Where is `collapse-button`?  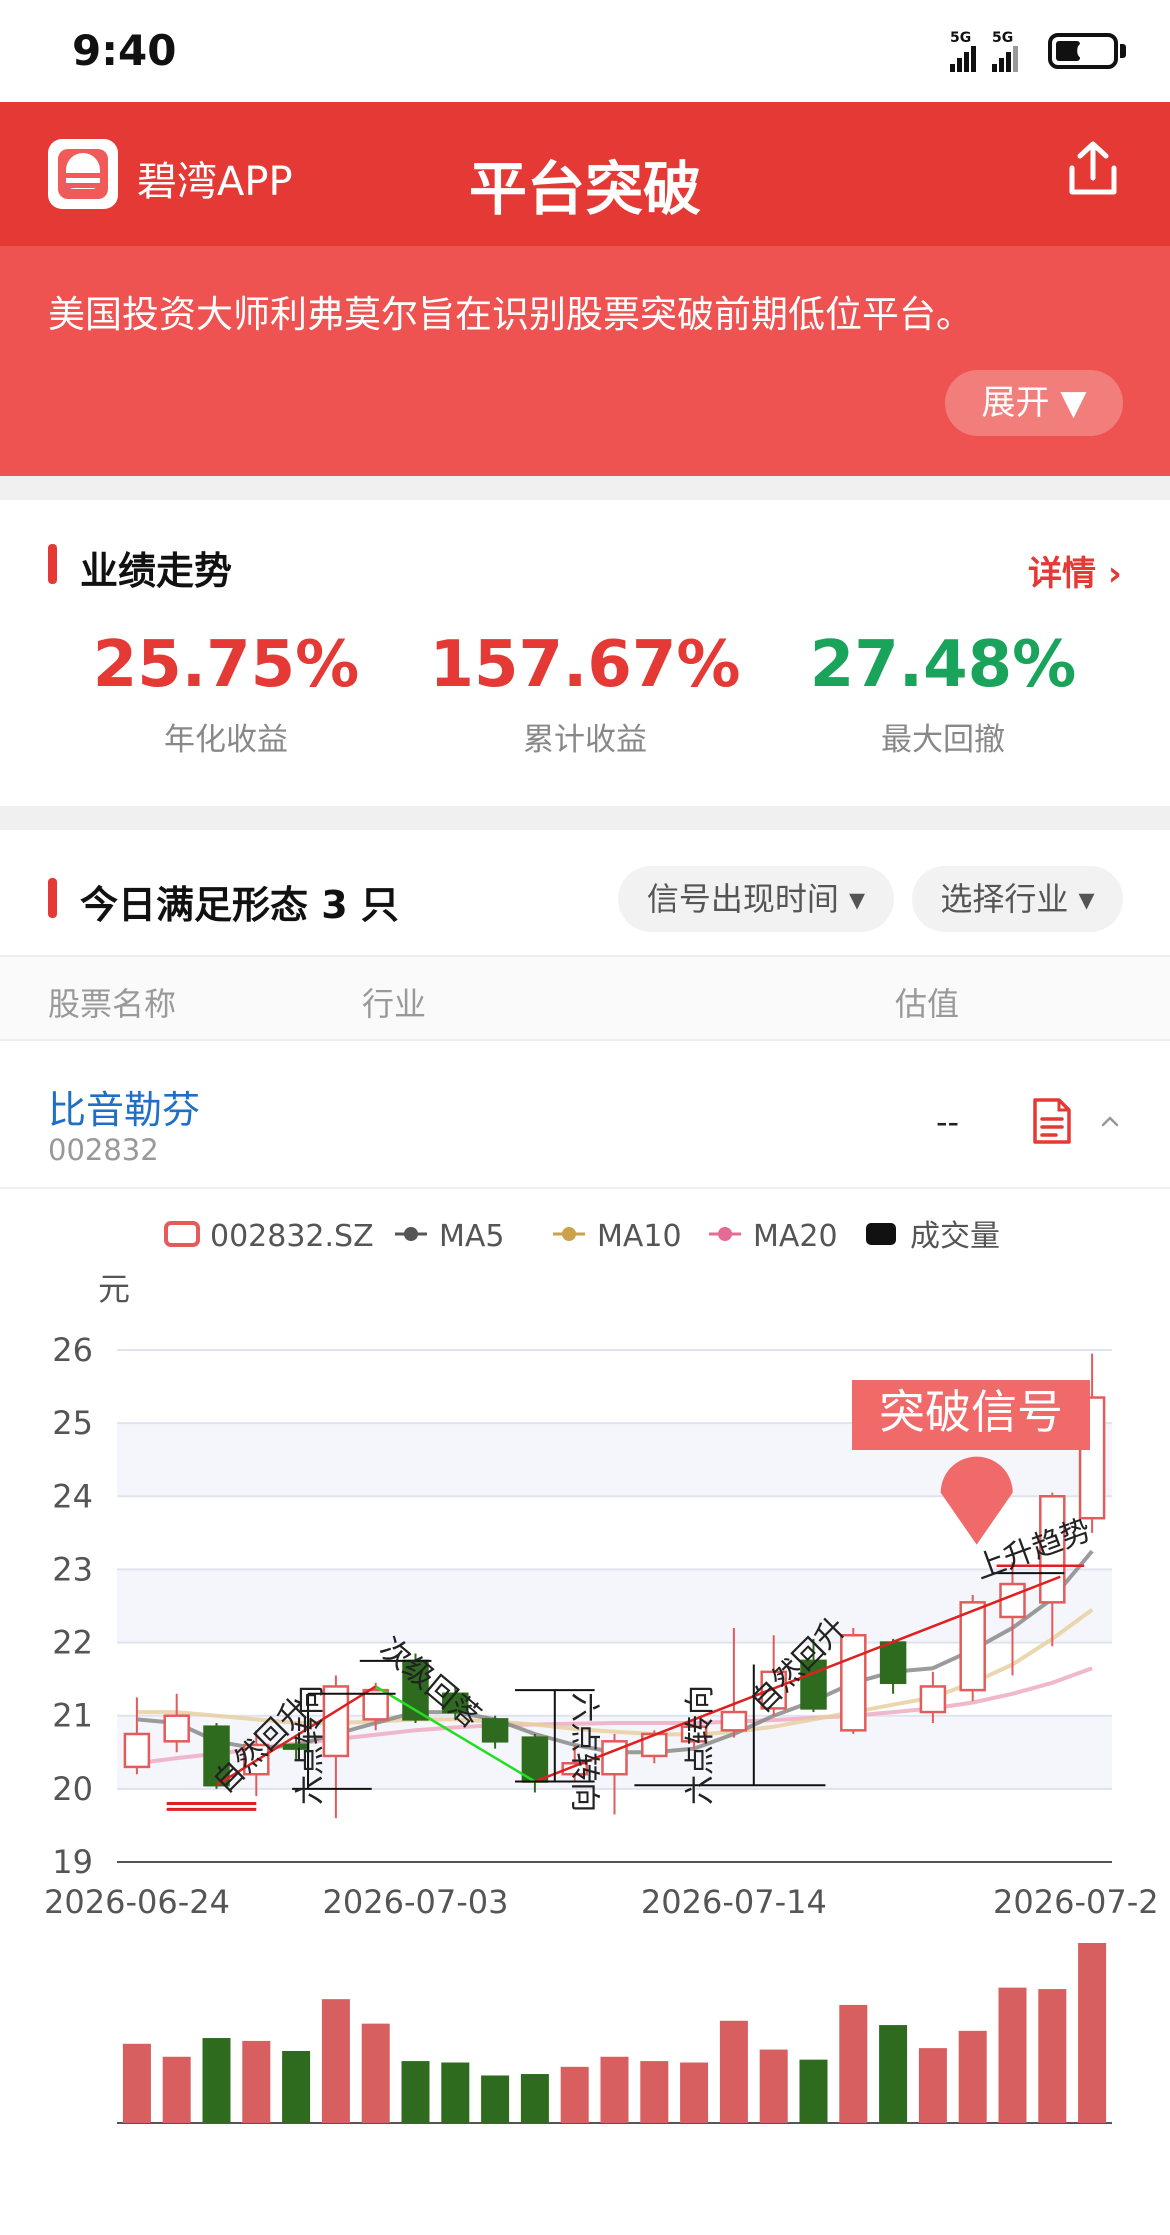 collapse-button is located at coordinates (1110, 1120).